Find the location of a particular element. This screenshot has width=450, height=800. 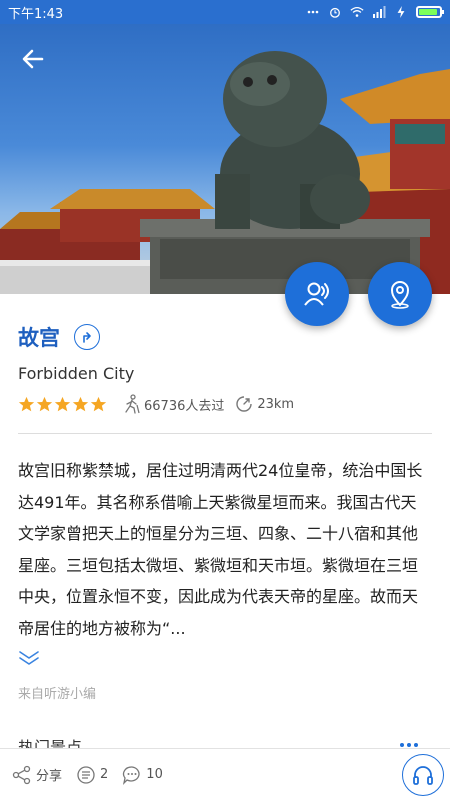

english-name: Forbidden City is located at coordinates (76, 373).